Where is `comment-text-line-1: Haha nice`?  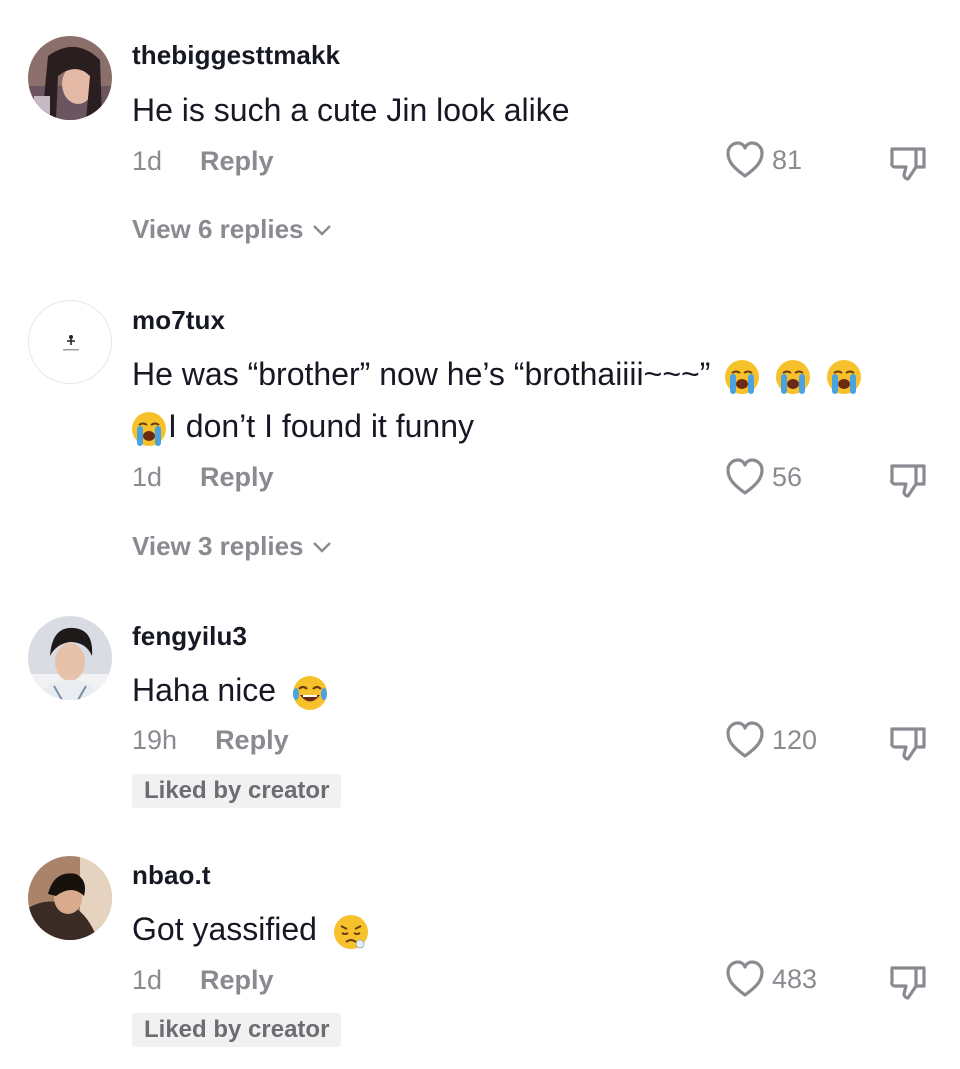
comment-text-line-1: Haha nice is located at coordinates (230, 691).